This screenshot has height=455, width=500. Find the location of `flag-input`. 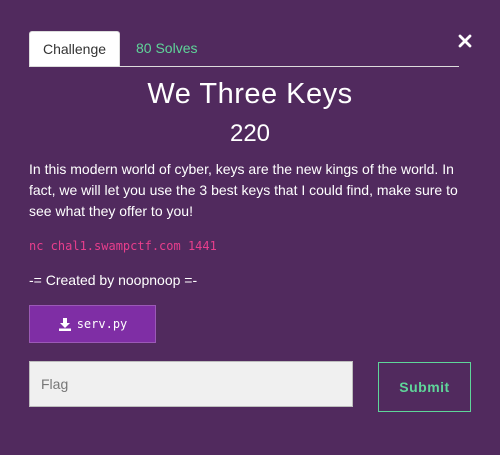

flag-input is located at coordinates (191, 384).